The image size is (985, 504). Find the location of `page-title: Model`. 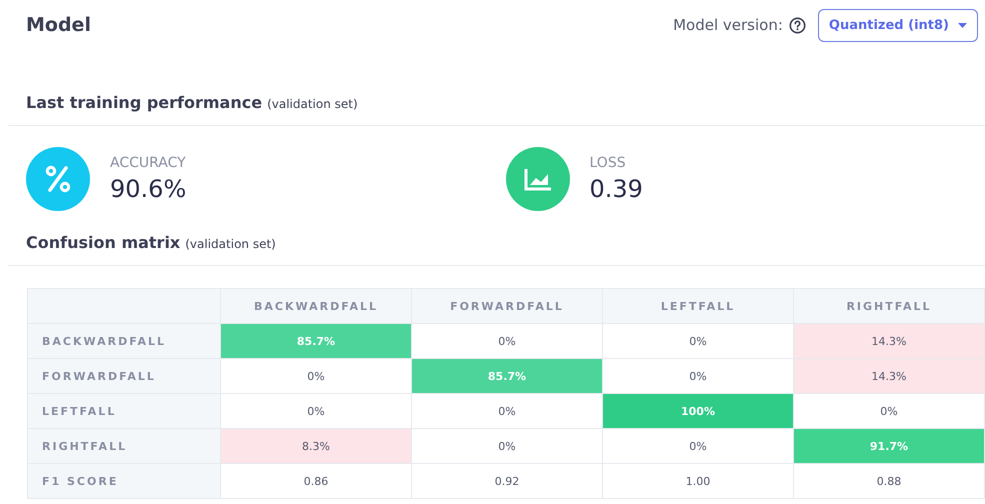

page-title: Model is located at coordinates (58, 25).